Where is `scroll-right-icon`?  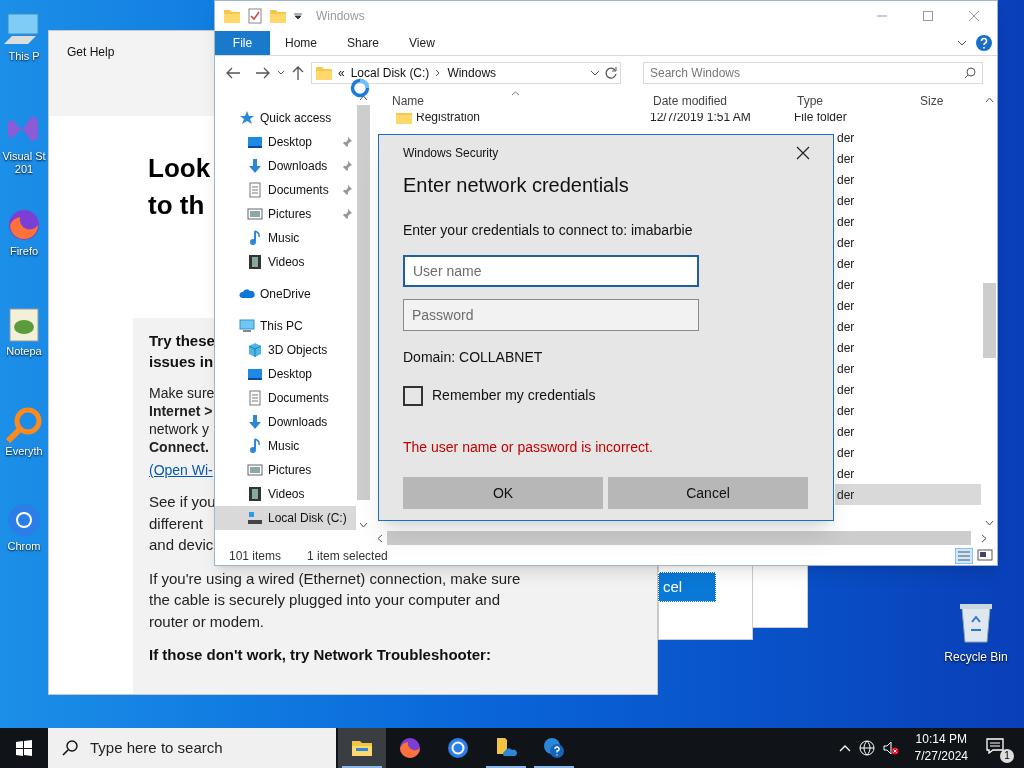
scroll-right-icon is located at coordinates (984, 538).